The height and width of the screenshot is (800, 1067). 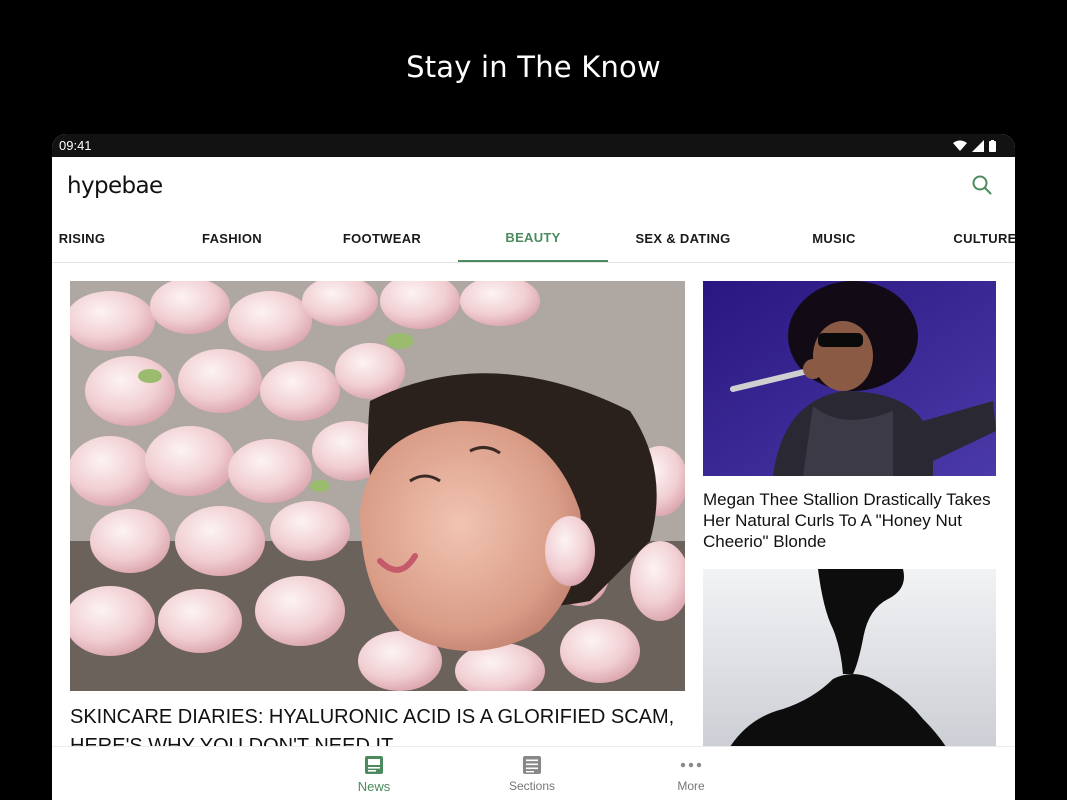 I want to click on tab-beauty: BEAUTY, so click(x=533, y=238).